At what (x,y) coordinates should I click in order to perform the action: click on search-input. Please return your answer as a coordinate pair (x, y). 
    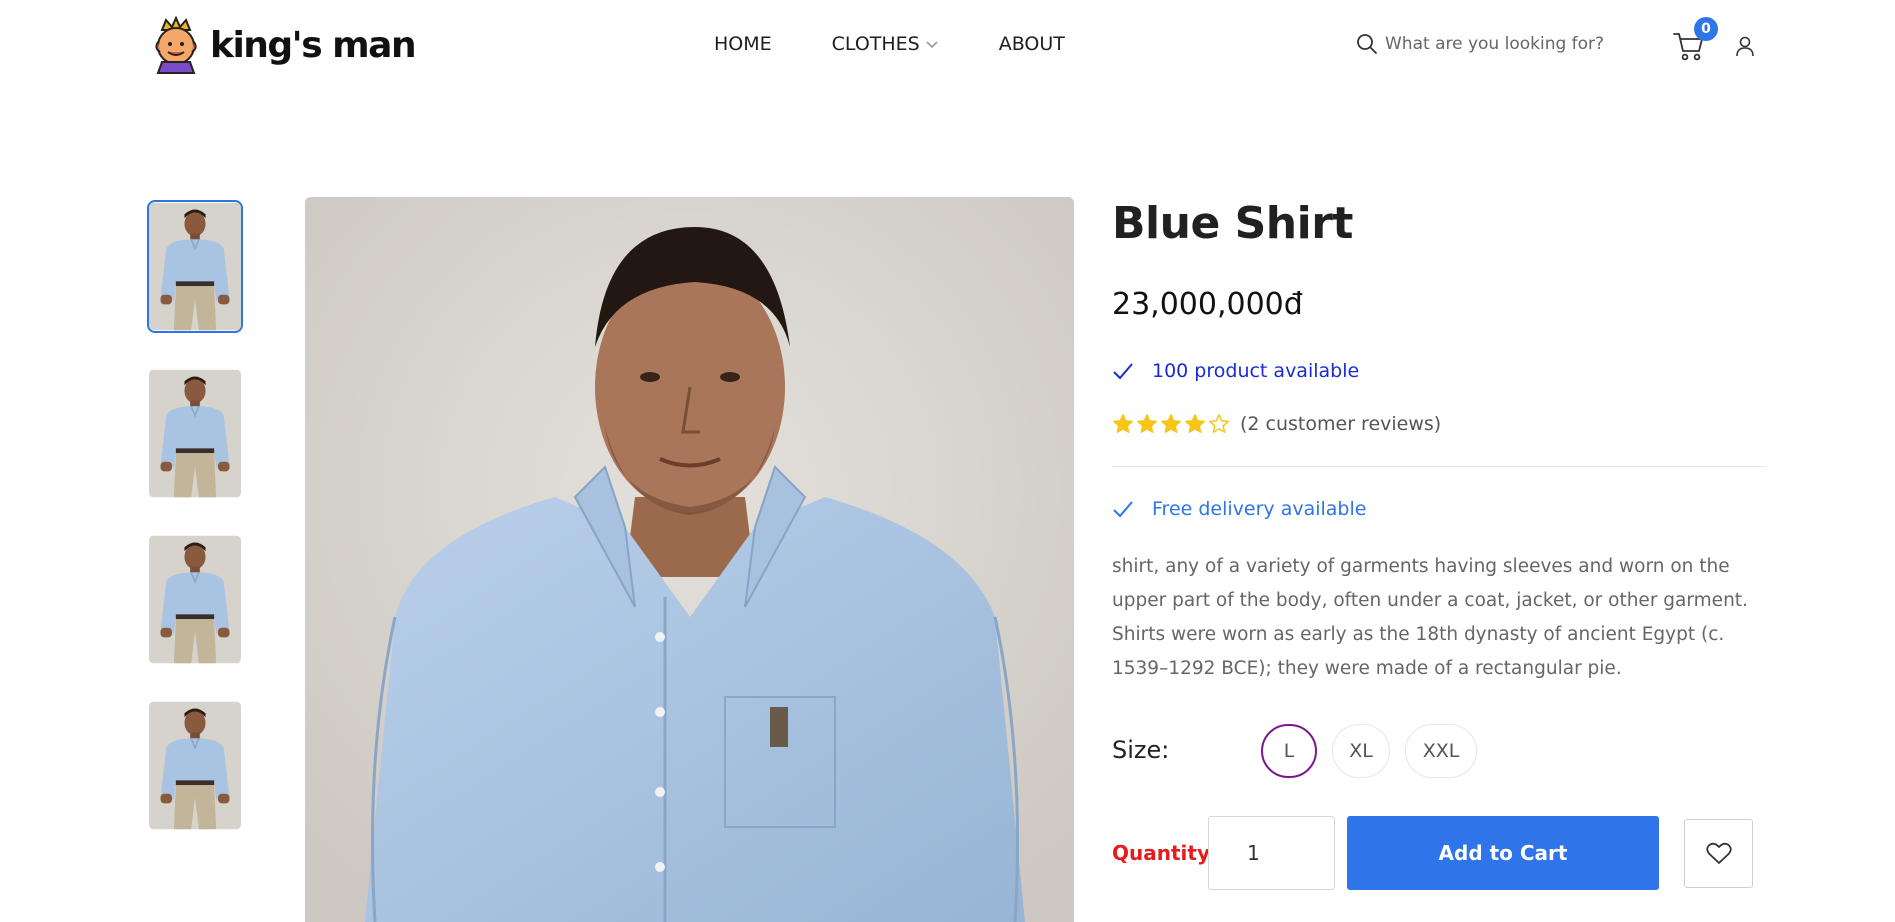
    Looking at the image, I should click on (1500, 44).